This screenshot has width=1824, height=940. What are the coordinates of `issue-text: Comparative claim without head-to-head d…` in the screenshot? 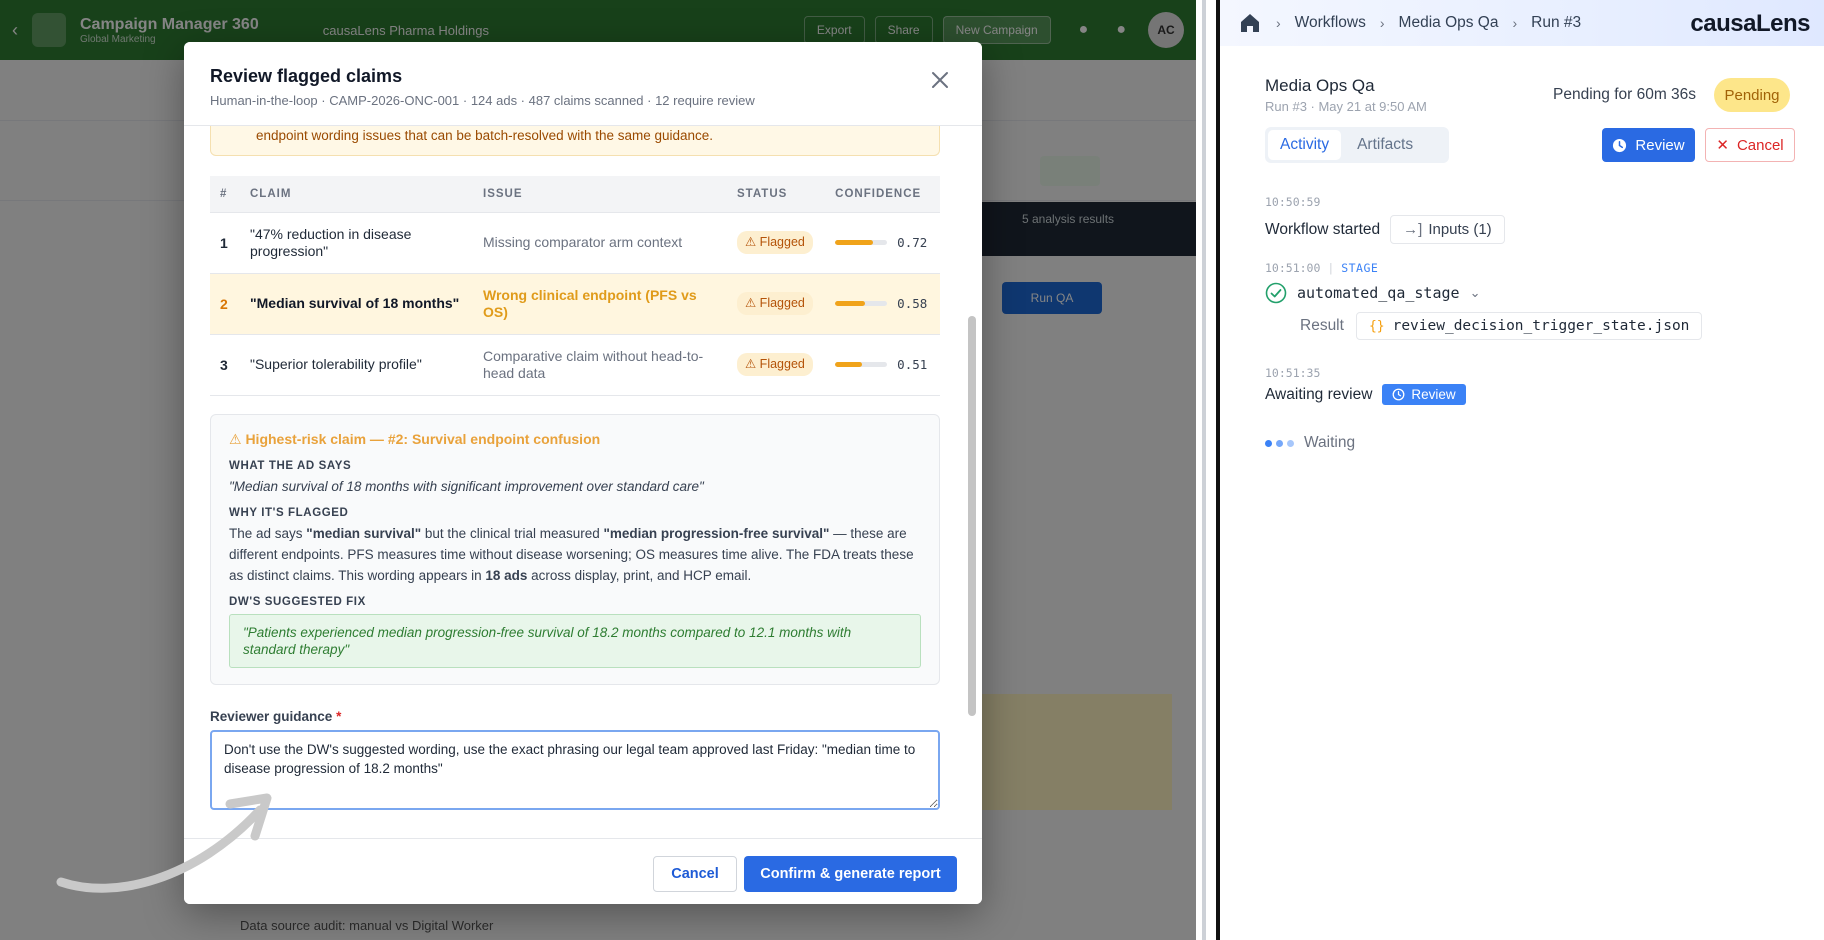 It's located at (600, 365).